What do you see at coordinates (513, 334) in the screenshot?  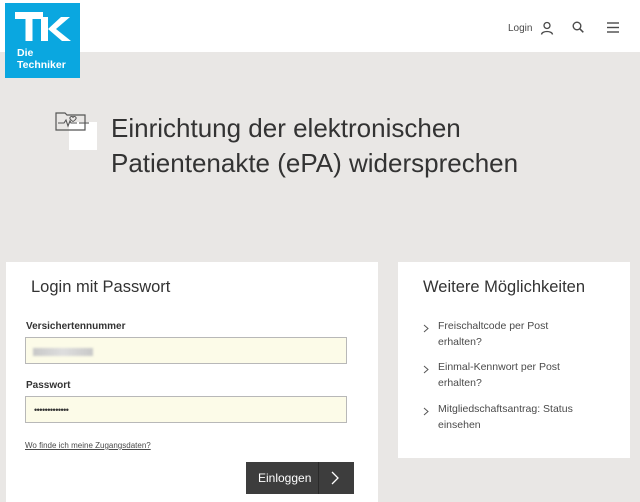 I see `option-activation-code: Freischaltcode per Post erhalten?` at bounding box center [513, 334].